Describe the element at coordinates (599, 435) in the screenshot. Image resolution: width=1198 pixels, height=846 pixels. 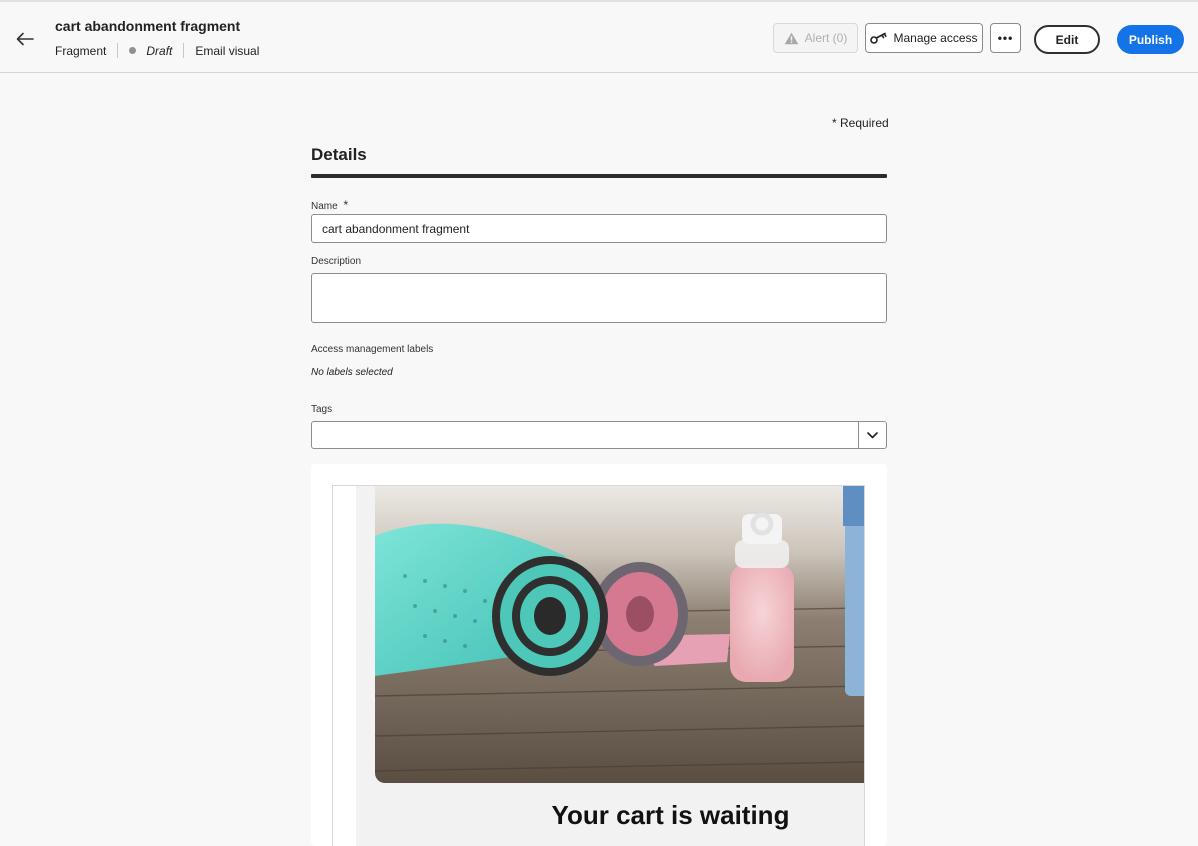
I see `tags-field` at that location.